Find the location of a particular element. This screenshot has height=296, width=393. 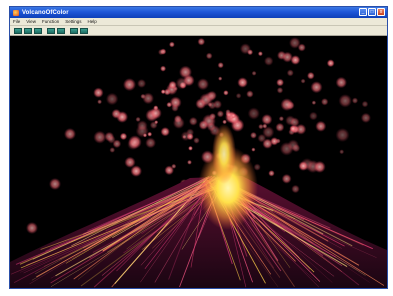

window-controls: _ □ x is located at coordinates (372, 12).